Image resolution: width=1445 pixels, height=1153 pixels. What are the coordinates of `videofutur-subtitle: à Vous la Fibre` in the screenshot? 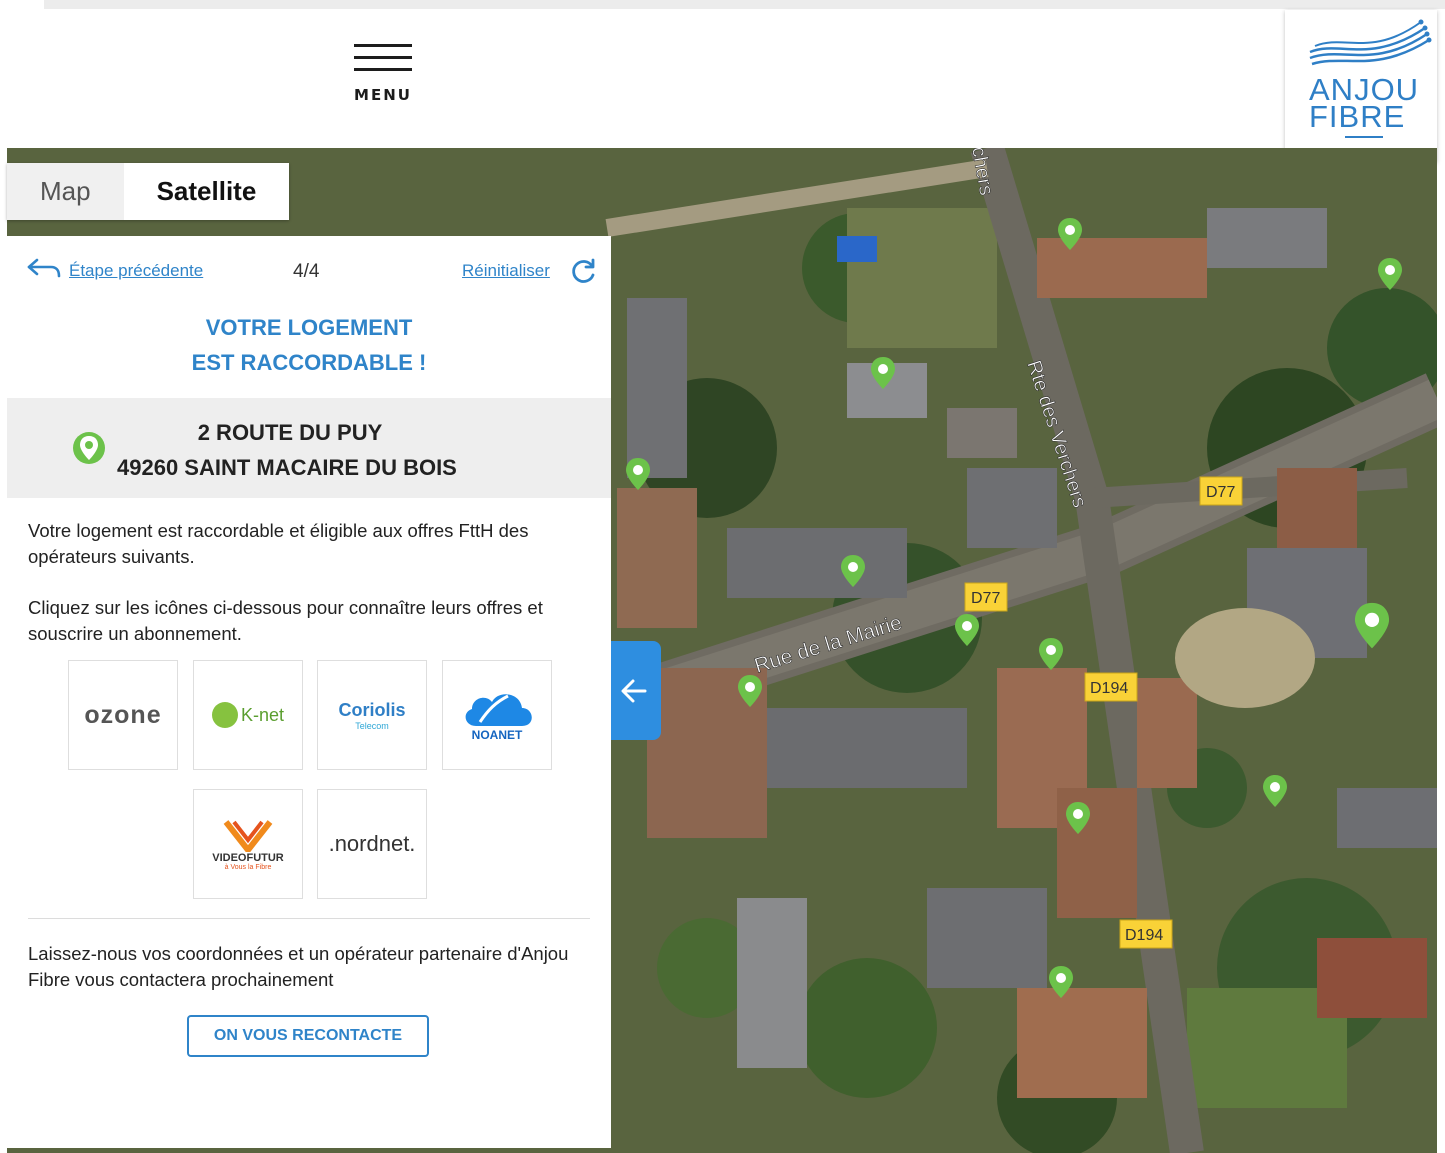 It's located at (248, 867).